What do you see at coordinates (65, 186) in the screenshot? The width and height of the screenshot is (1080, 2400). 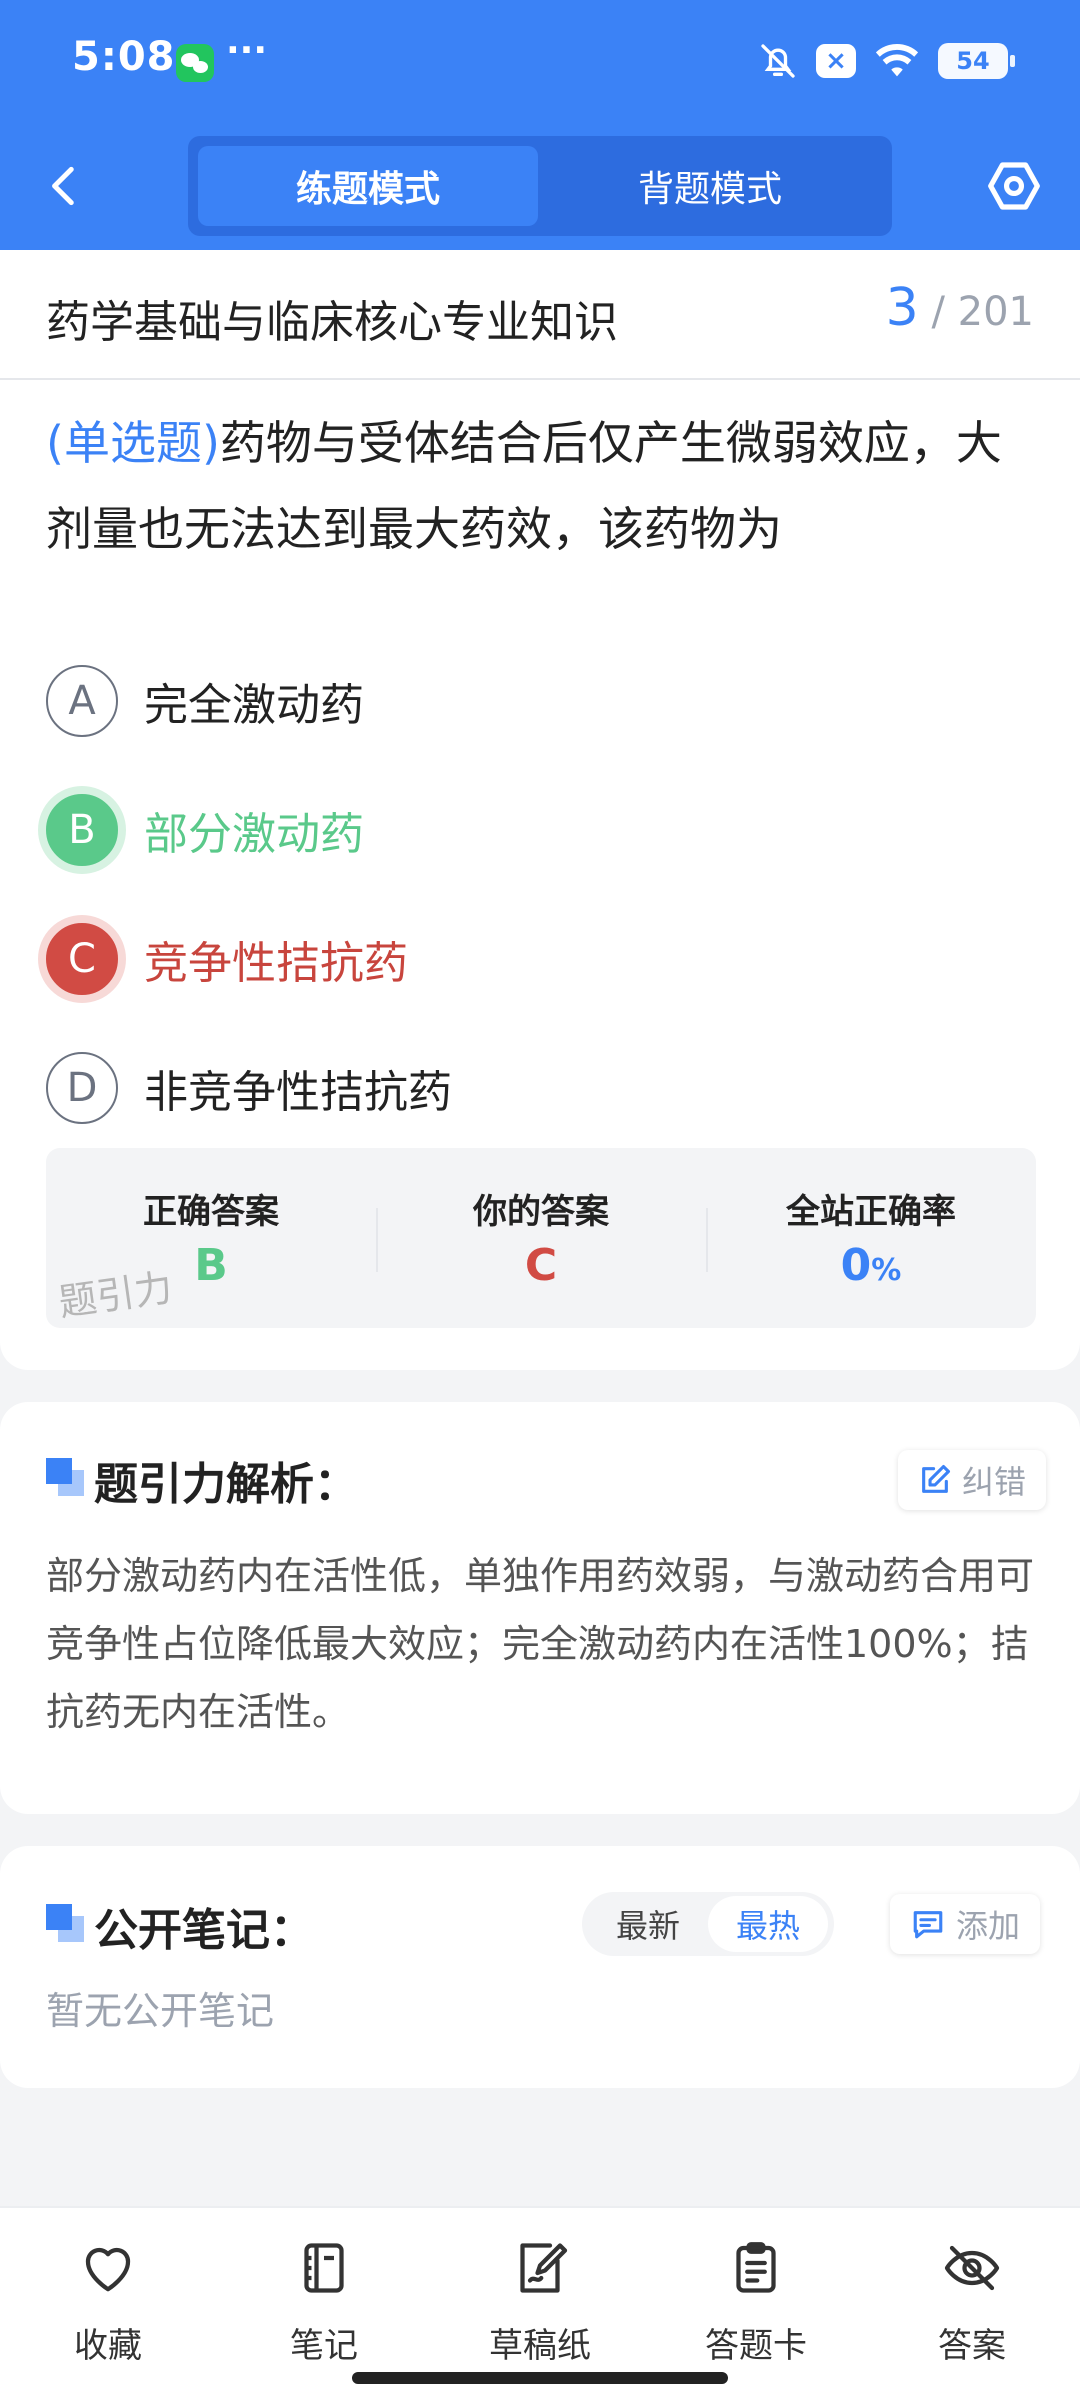 I see `back-icon` at bounding box center [65, 186].